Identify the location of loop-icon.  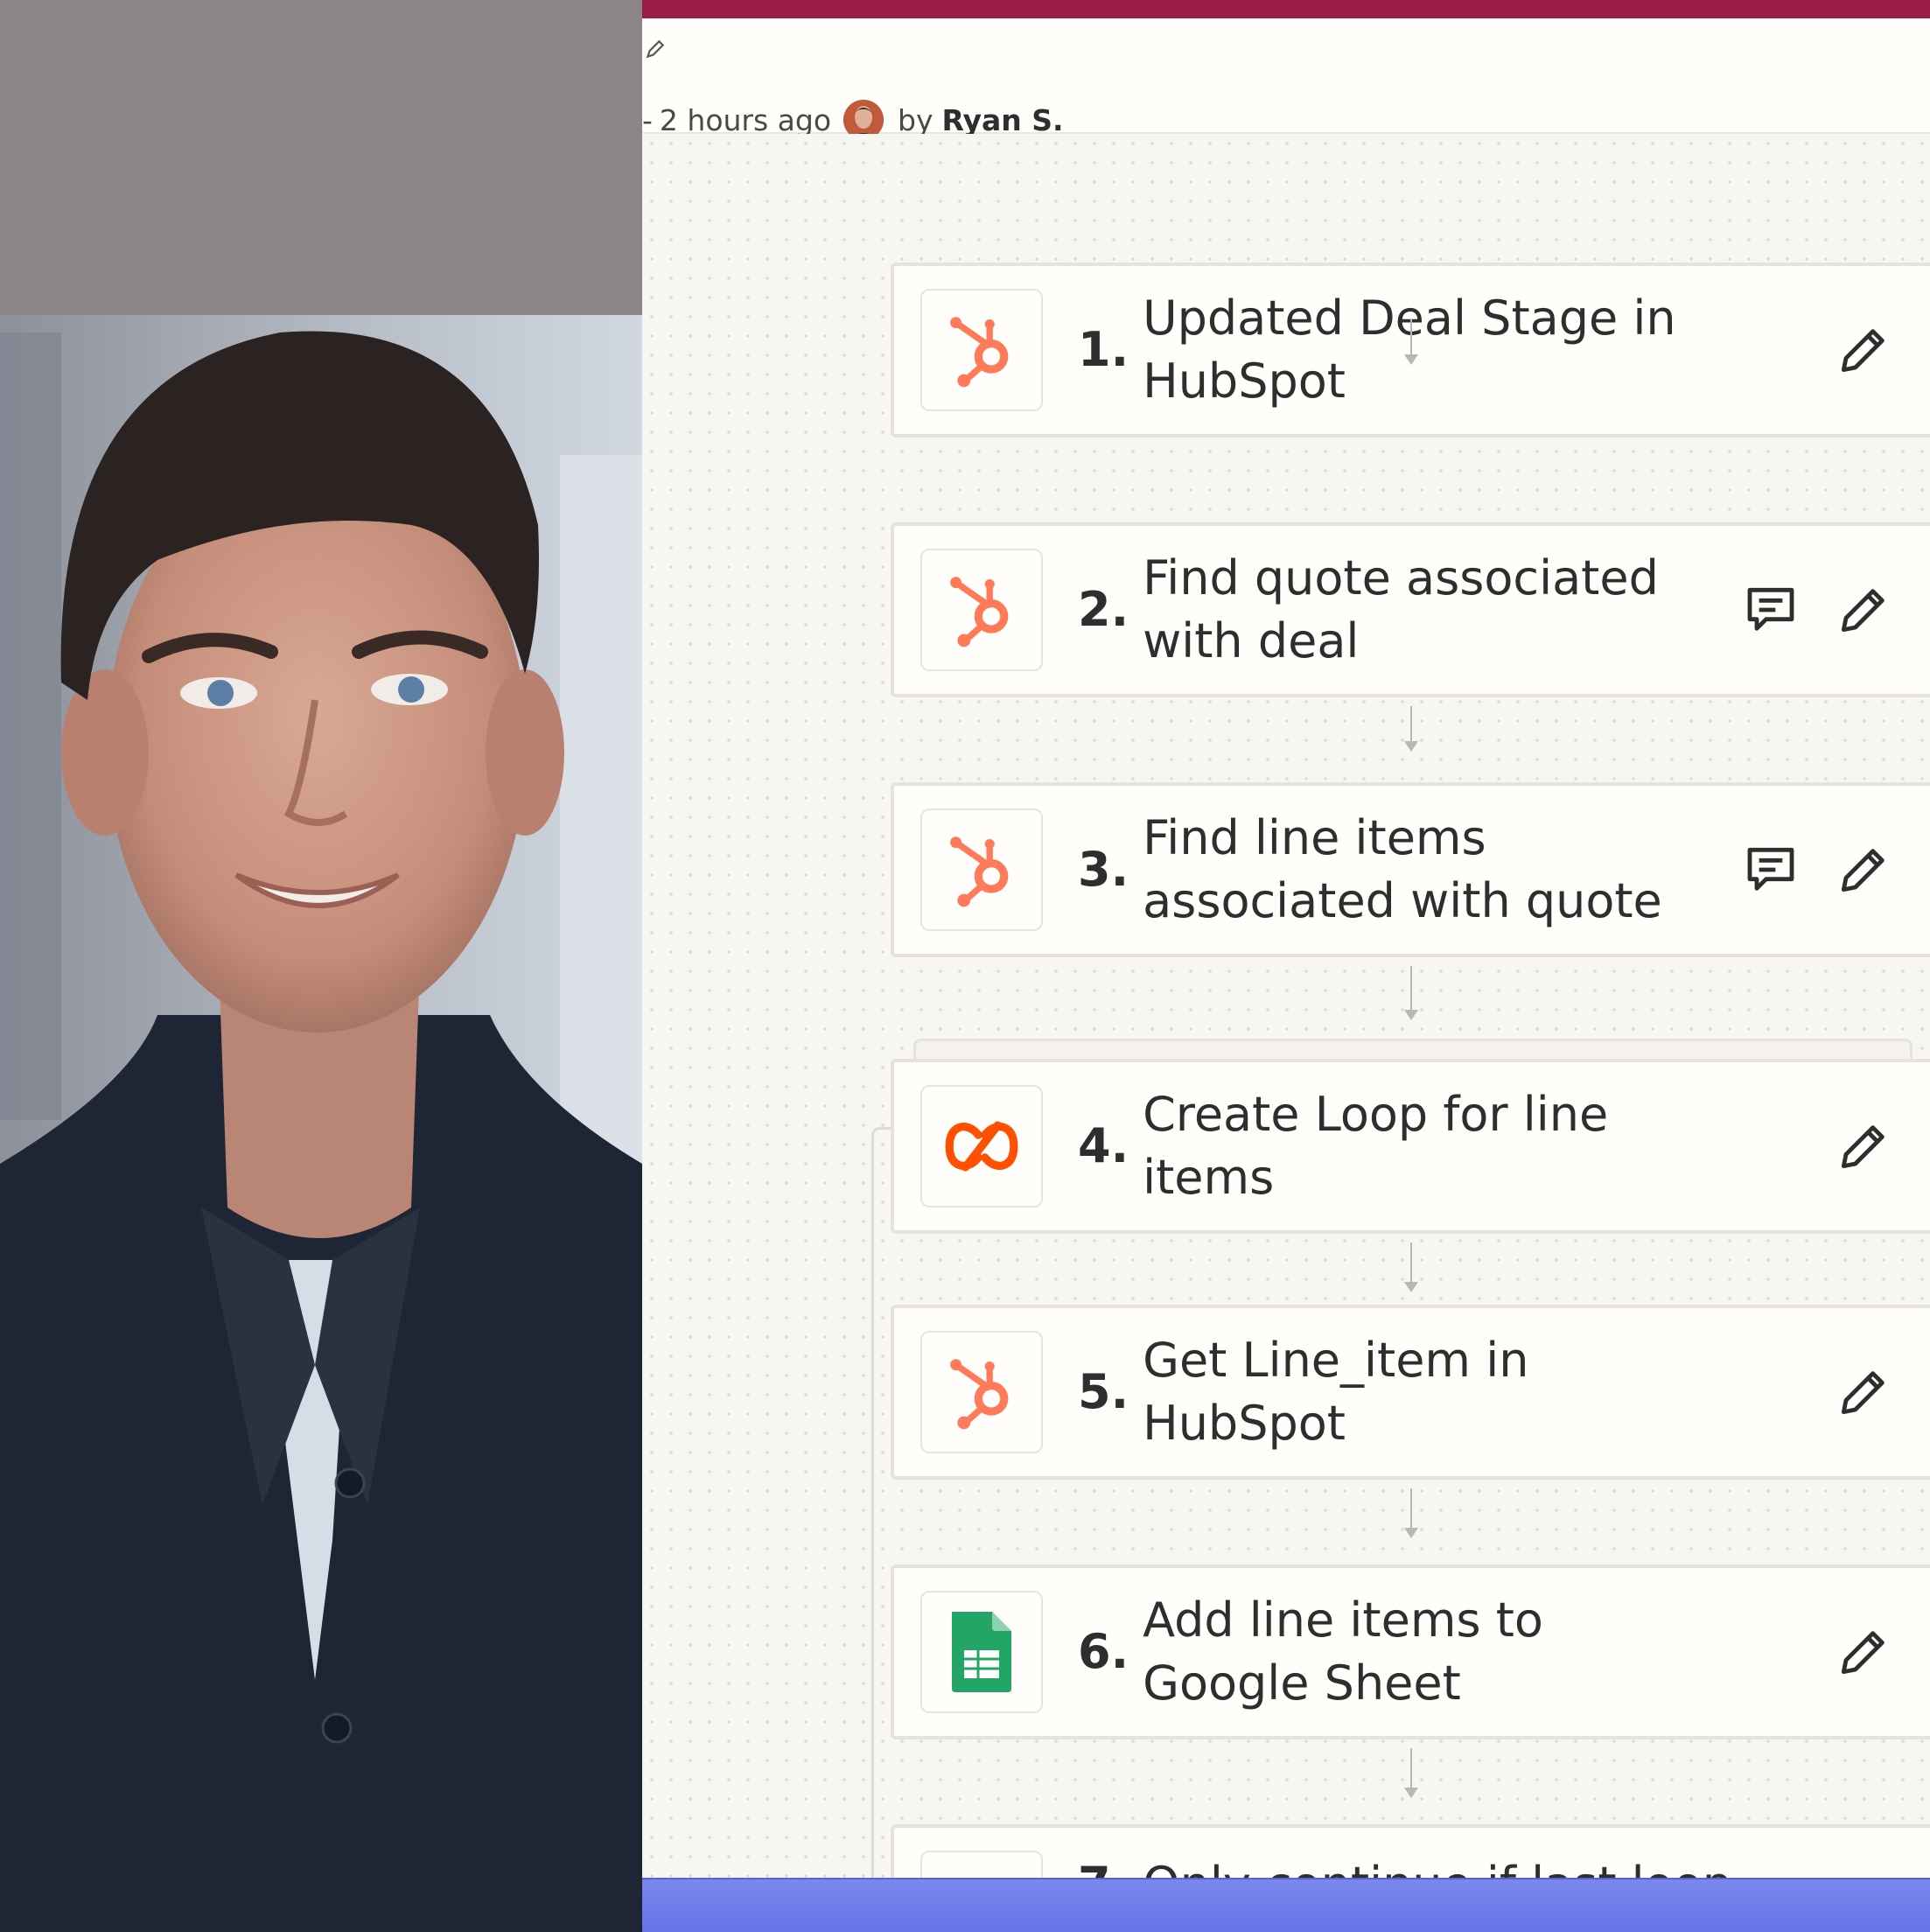
(982, 1146).